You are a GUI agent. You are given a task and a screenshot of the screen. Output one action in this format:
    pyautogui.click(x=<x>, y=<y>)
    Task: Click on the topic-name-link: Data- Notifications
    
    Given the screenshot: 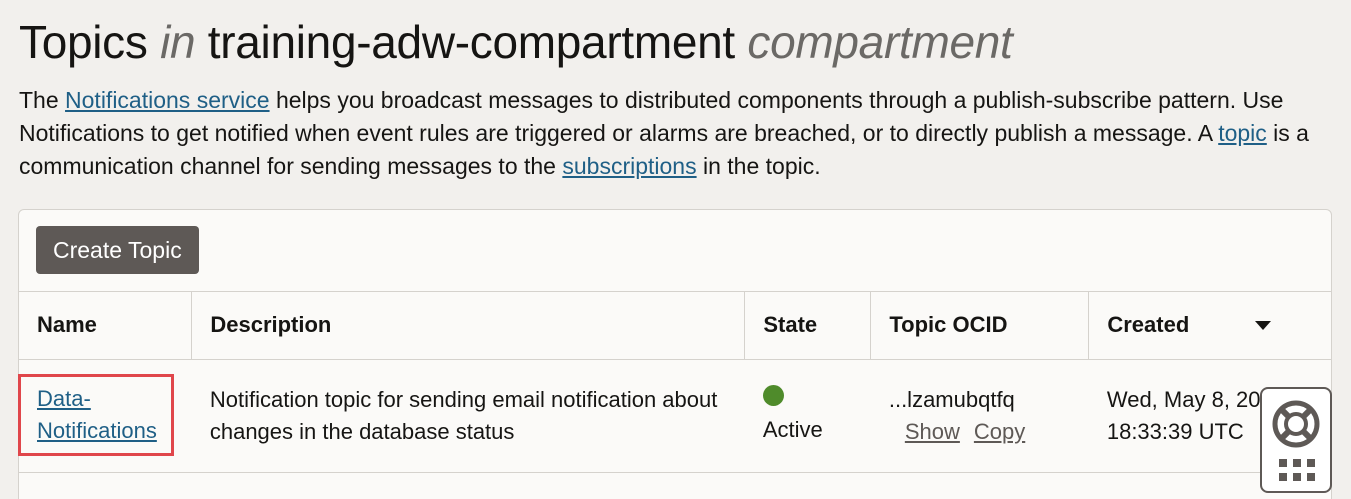 What is the action you would take?
    pyautogui.click(x=97, y=414)
    